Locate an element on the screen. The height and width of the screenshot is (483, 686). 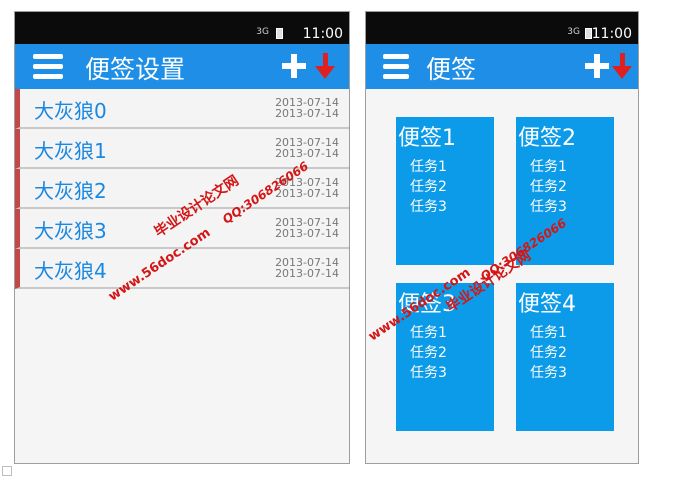
corner-mark is located at coordinates (7, 471).